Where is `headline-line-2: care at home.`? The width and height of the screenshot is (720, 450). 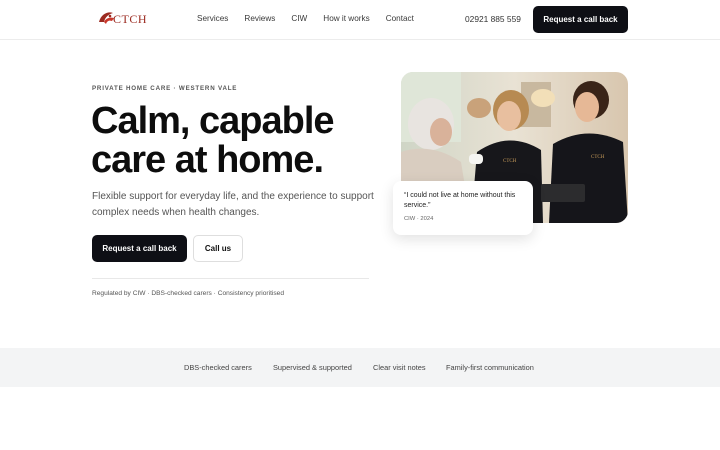
headline-line-2: care at home. is located at coordinates (207, 160).